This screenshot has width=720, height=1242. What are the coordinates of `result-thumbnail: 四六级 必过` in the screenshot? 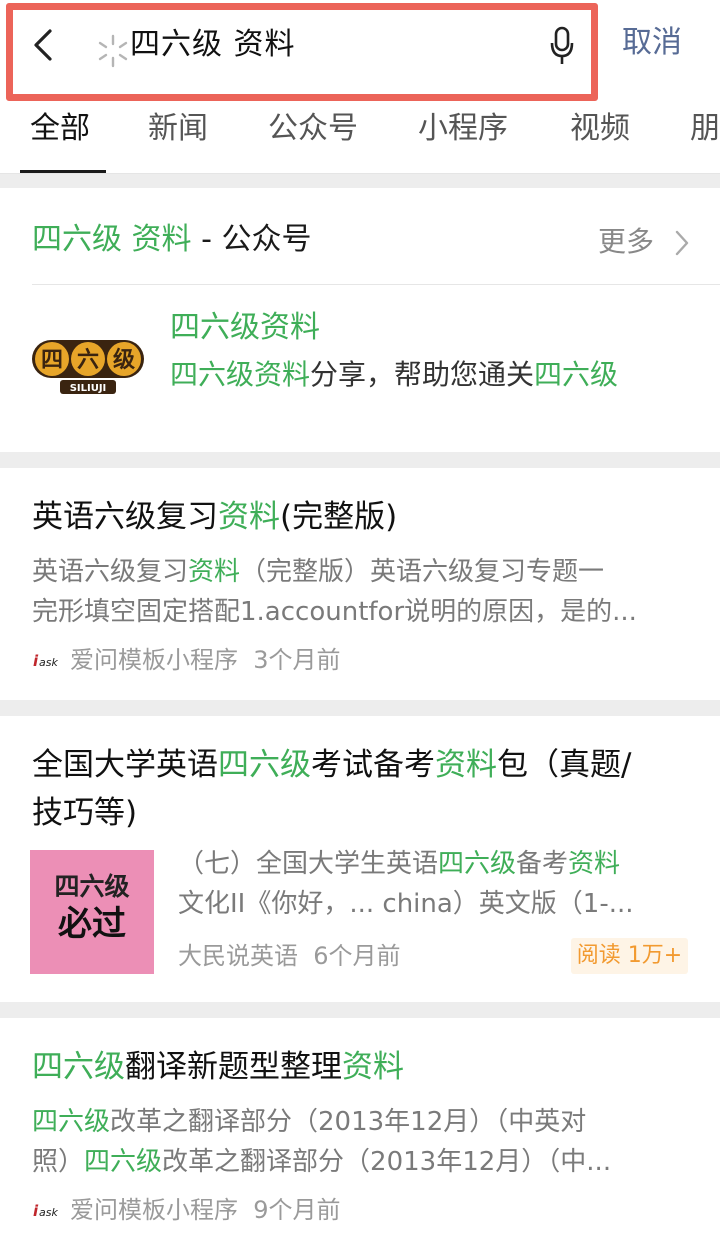 It's located at (92, 912).